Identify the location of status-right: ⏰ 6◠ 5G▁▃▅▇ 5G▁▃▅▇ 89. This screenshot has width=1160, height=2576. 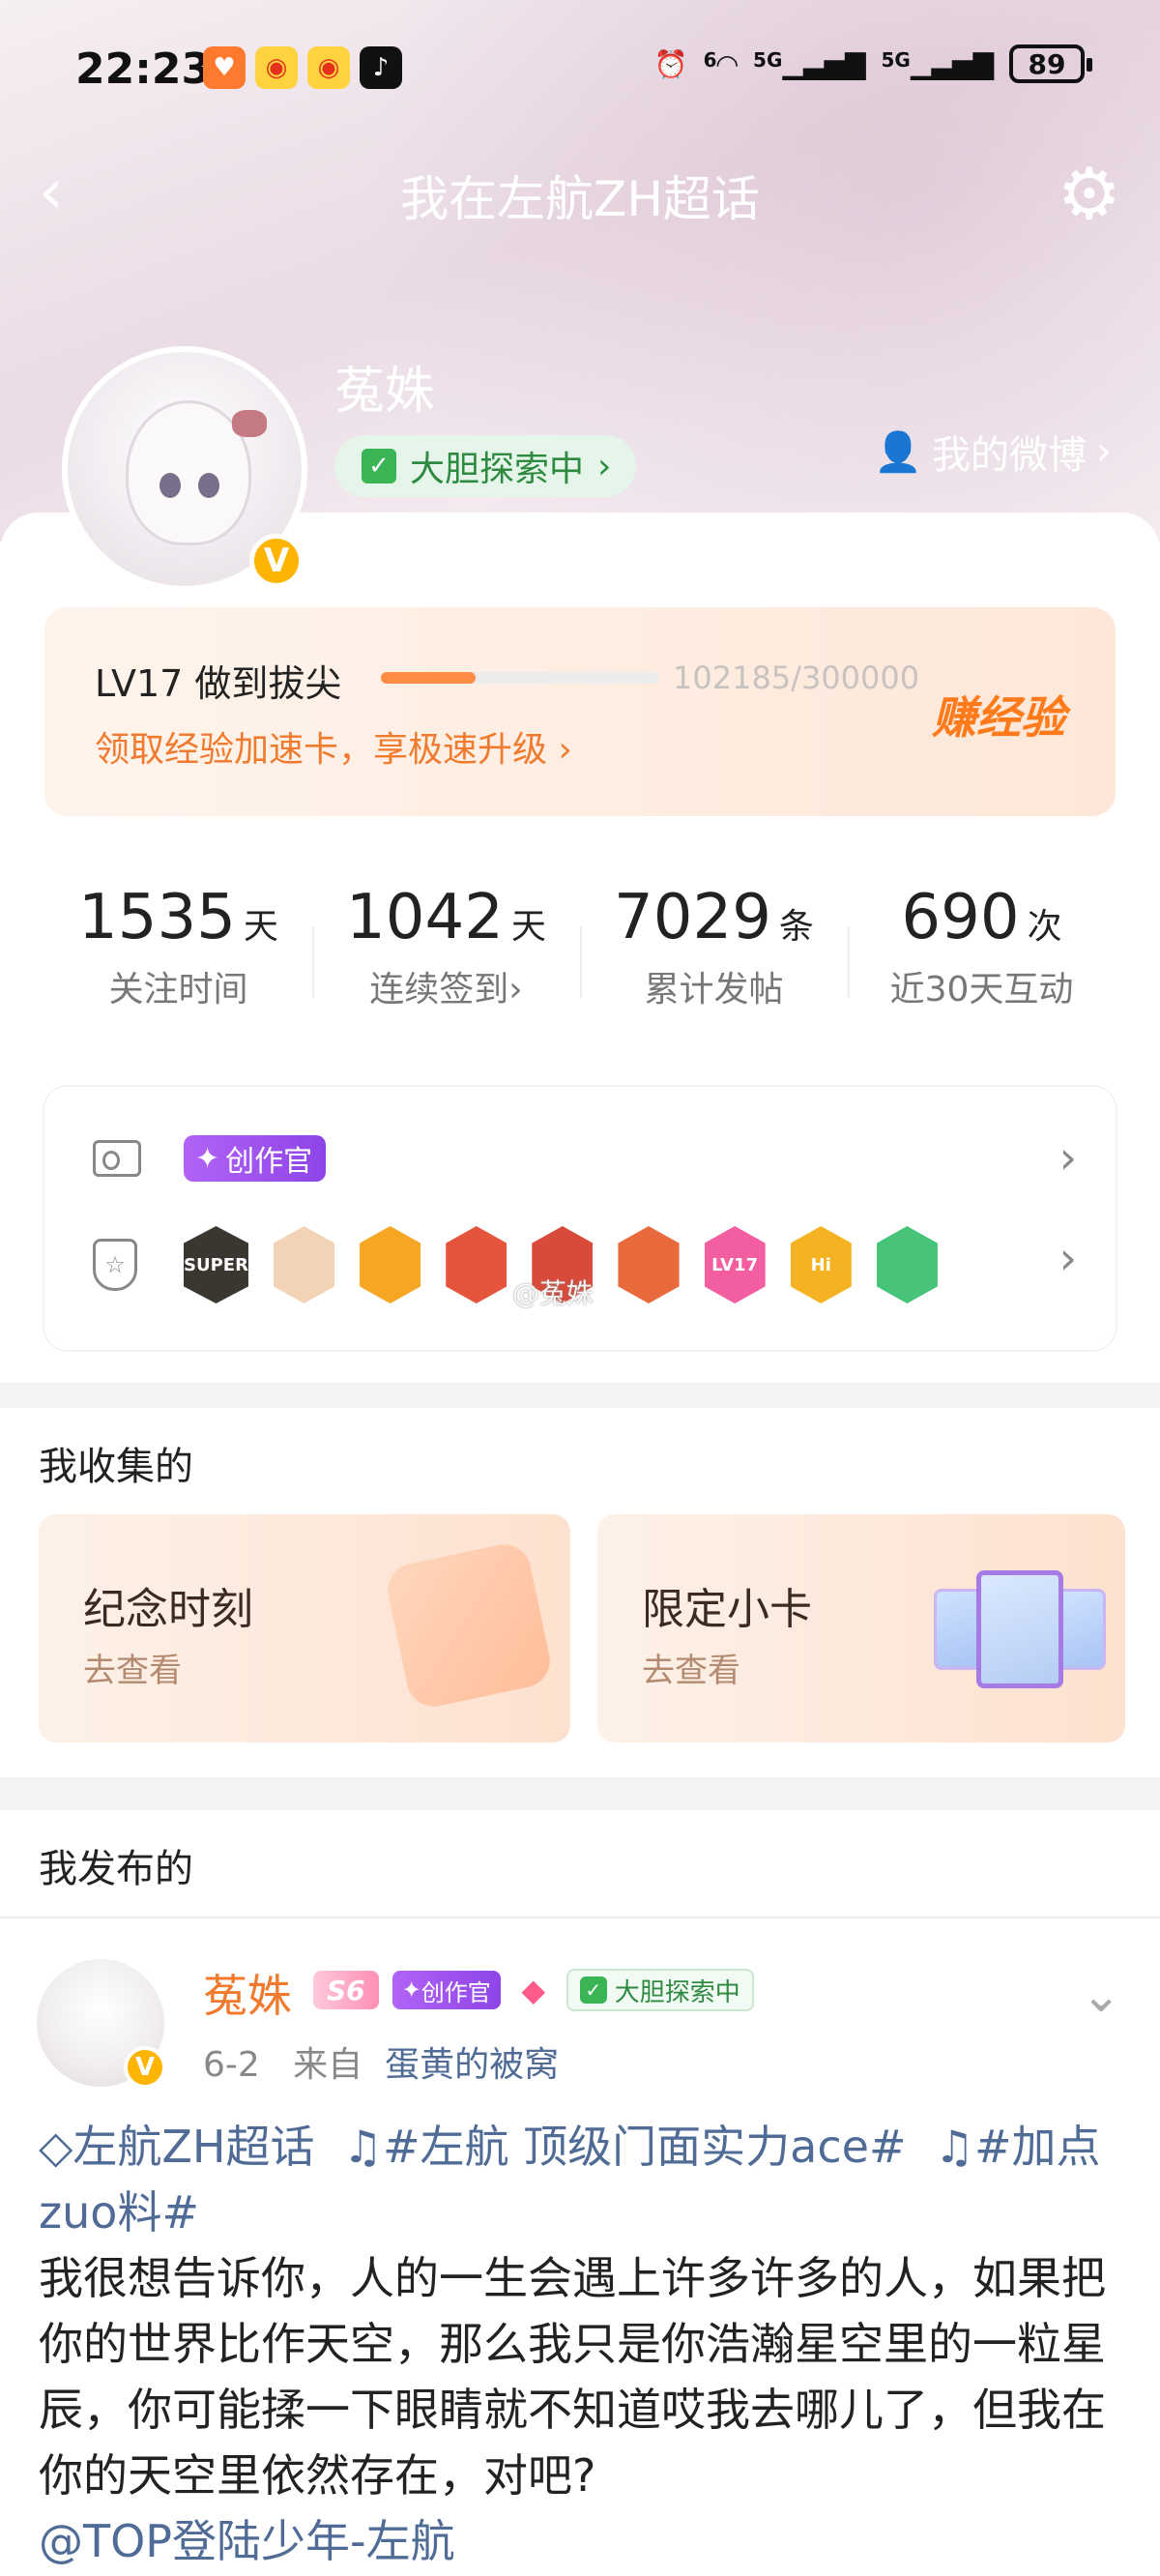
(872, 63).